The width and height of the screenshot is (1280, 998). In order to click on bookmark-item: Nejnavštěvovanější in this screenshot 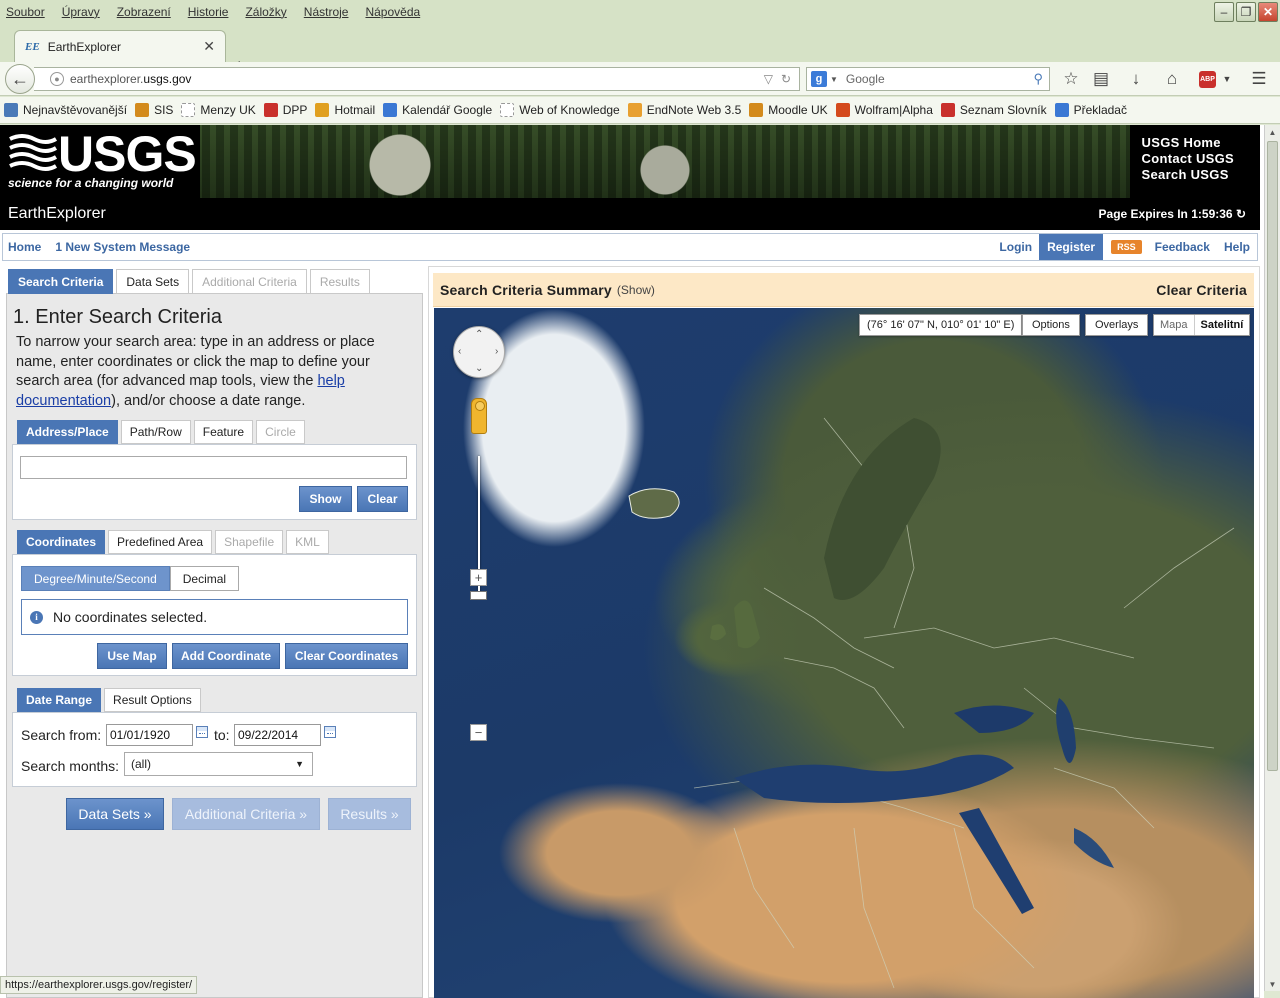, I will do `click(65, 110)`.